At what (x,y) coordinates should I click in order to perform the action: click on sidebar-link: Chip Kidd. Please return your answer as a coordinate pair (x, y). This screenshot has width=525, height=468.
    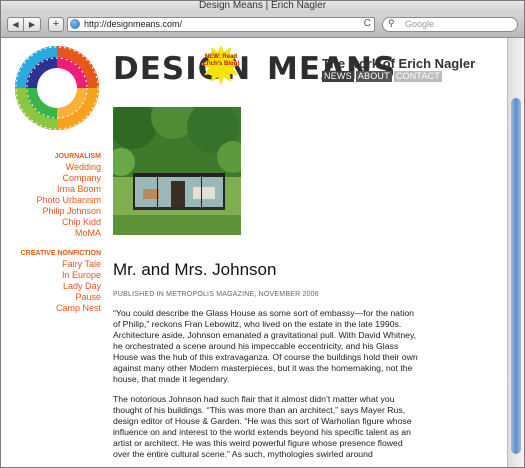
    Looking at the image, I should click on (51, 222).